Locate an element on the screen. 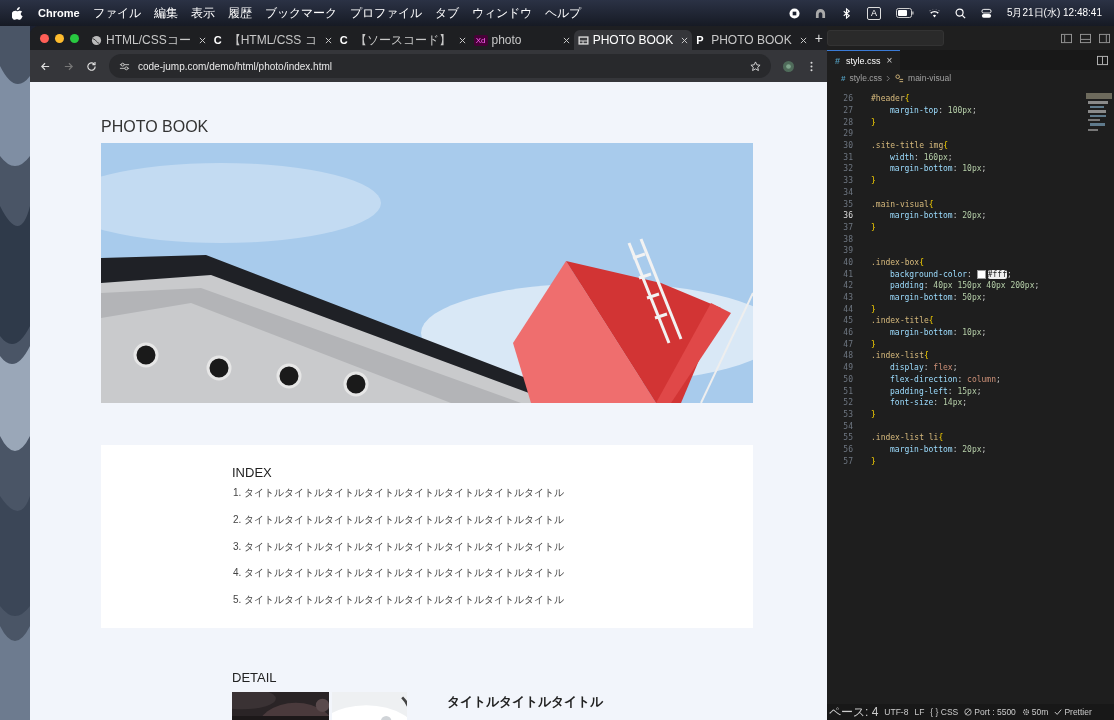 This screenshot has width=1114, height=720. line-number: 57 is located at coordinates (847, 461).